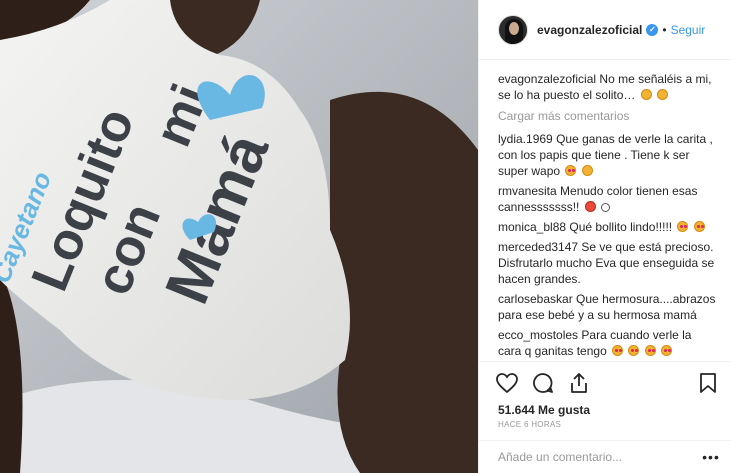 The width and height of the screenshot is (731, 473). I want to click on post-actions-bar, so click(605, 382).